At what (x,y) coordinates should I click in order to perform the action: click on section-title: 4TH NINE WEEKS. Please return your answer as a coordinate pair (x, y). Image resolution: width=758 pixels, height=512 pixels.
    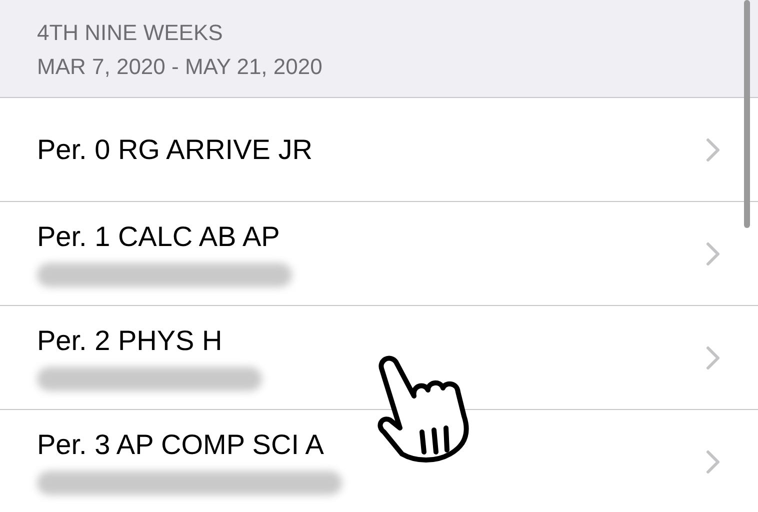
    Looking at the image, I should click on (130, 33).